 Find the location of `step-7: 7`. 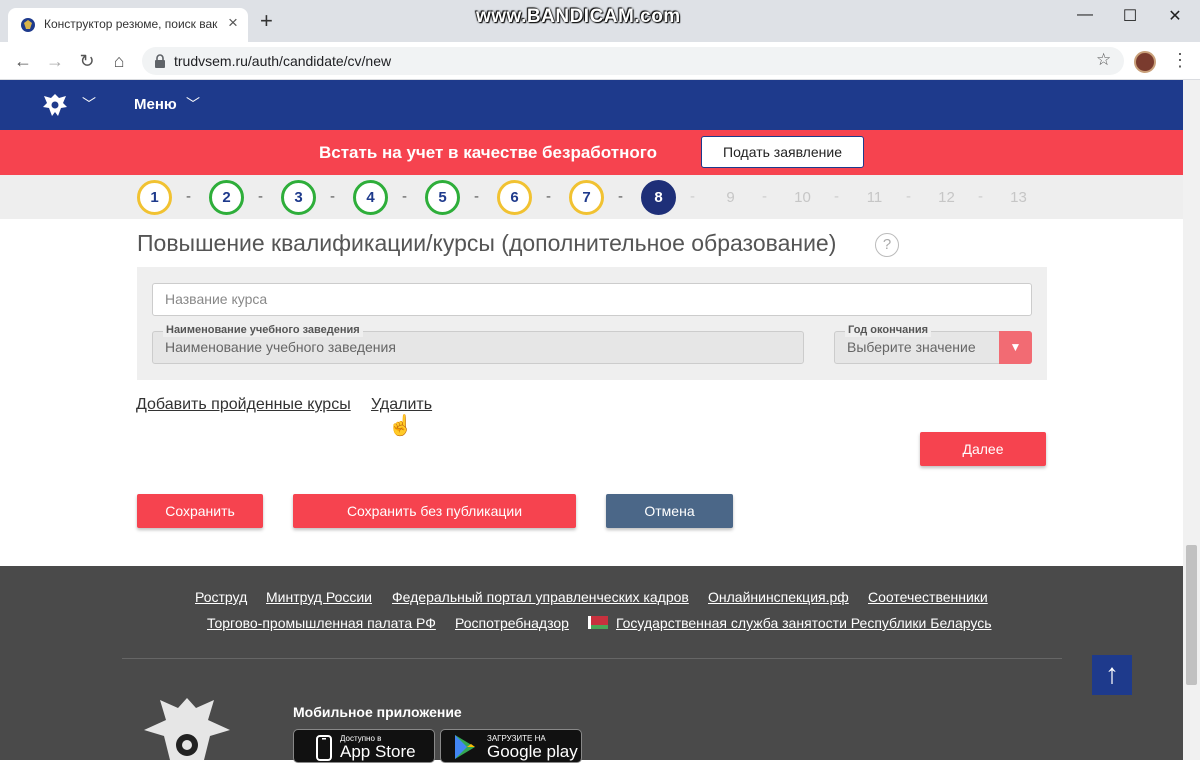

step-7: 7 is located at coordinates (586, 197).